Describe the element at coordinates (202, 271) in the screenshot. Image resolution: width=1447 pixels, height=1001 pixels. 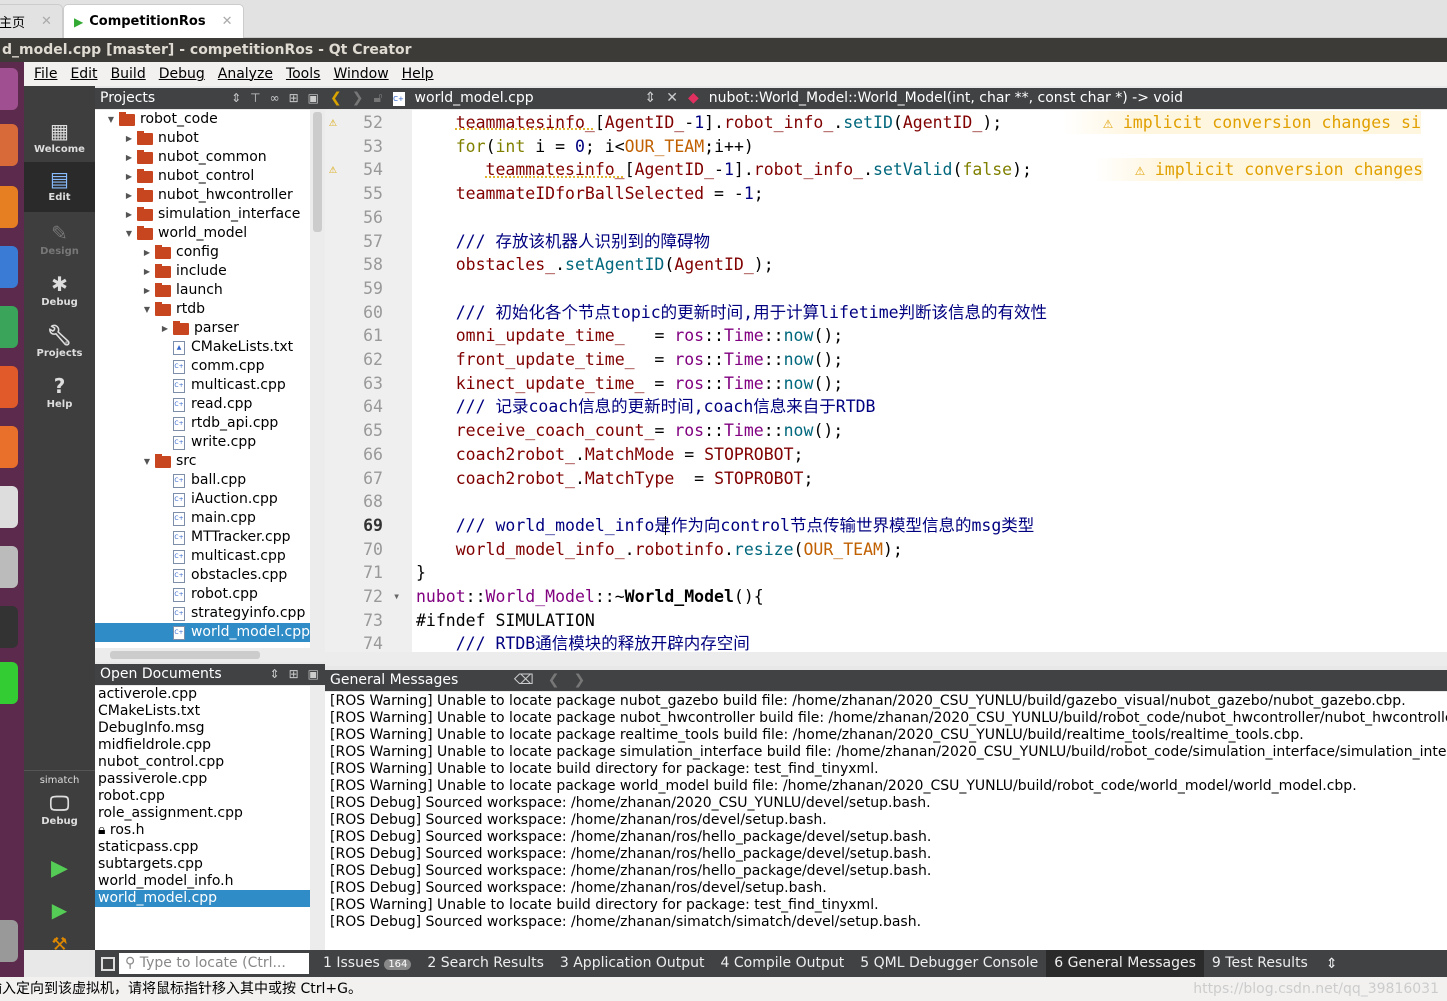
I see `tree-item: ▶ include` at that location.